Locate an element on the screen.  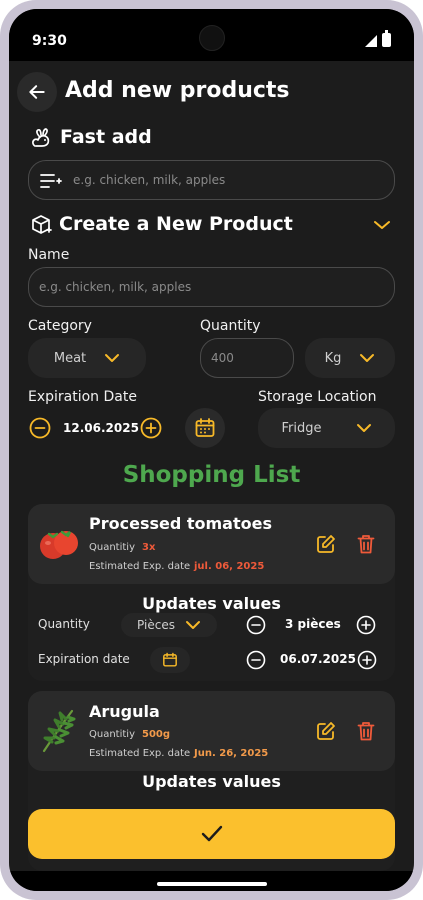
item-quantity-value: 500g is located at coordinates (156, 734).